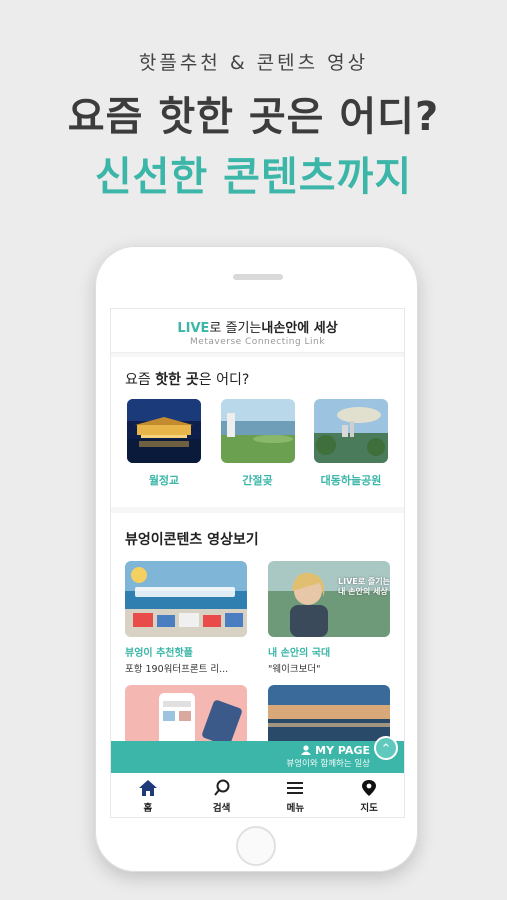 This screenshot has width=507, height=900. Describe the element at coordinates (256, 846) in the screenshot. I see `phone-home-button` at that location.